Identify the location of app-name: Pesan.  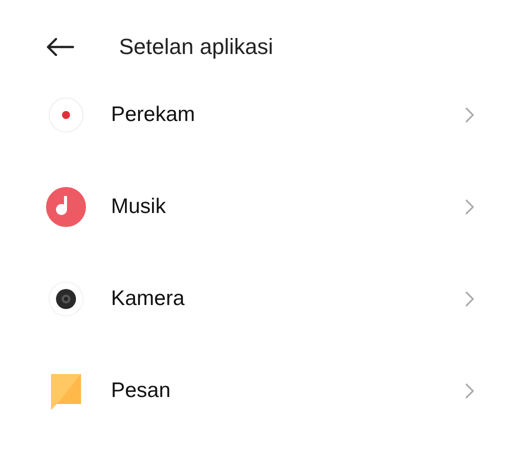
(141, 391).